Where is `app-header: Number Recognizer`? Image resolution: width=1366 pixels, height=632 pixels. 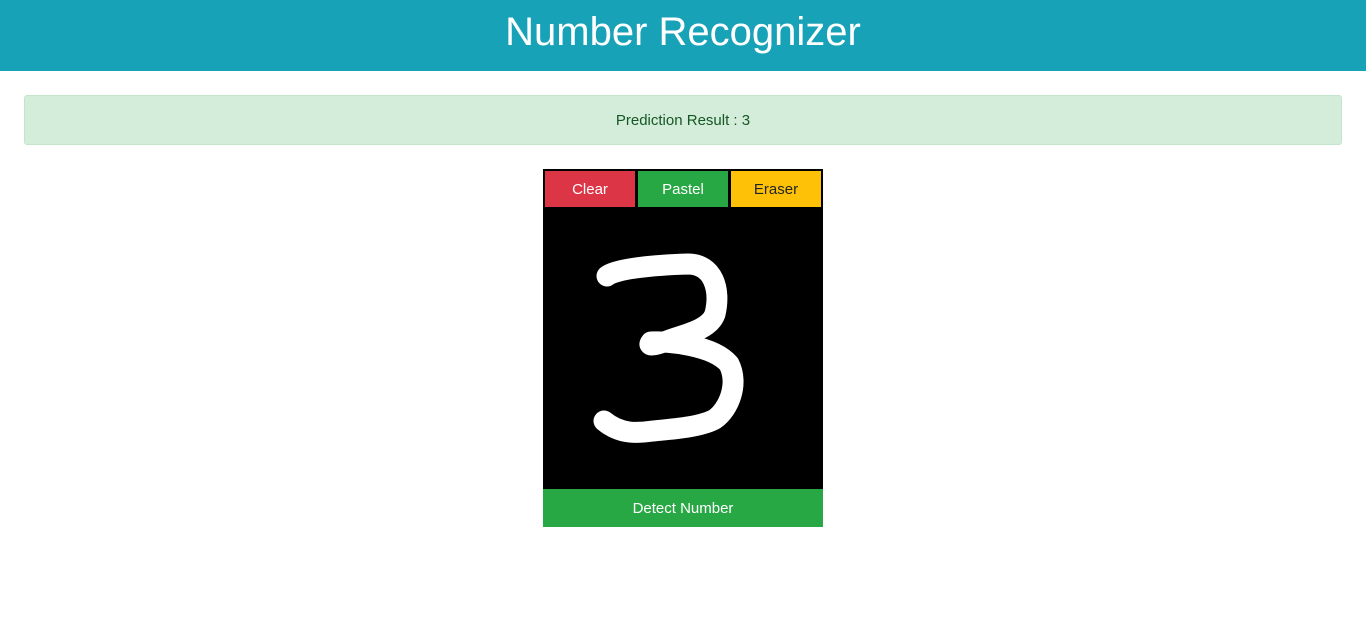 app-header: Number Recognizer is located at coordinates (683, 35).